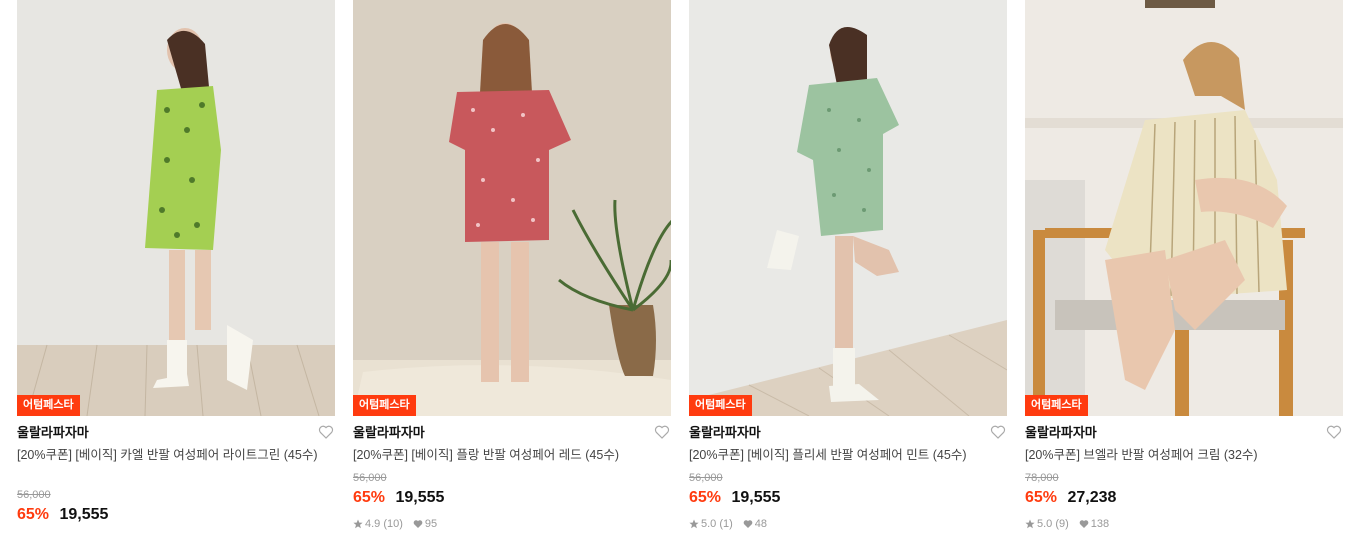 This screenshot has width=1345, height=547. Describe the element at coordinates (761, 524) in the screenshot. I see `like-count: 48` at that location.